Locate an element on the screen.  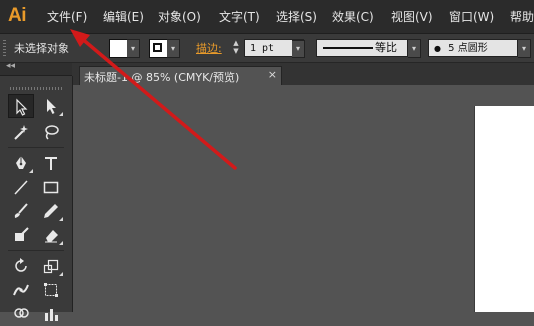
menu-window: 窗口(W) is located at coordinates (471, 17).